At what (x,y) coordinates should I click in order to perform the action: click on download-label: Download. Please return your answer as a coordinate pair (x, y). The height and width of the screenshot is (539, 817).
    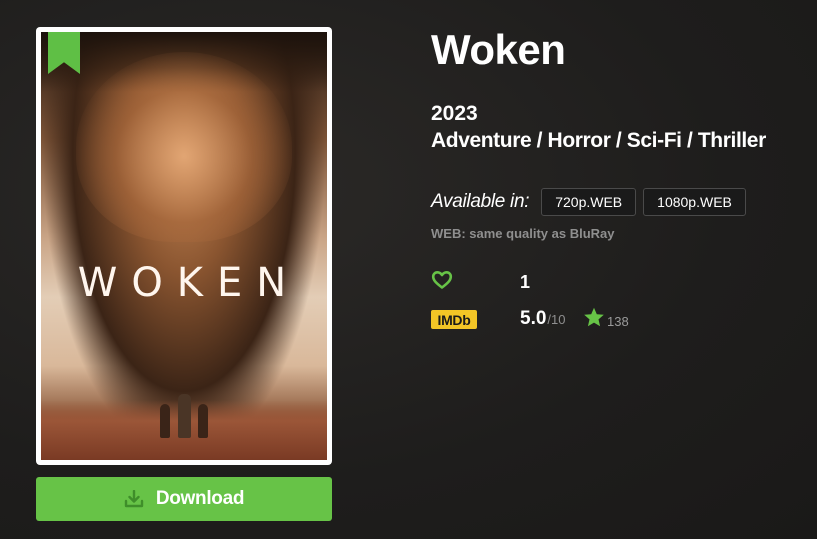
    Looking at the image, I should click on (200, 498).